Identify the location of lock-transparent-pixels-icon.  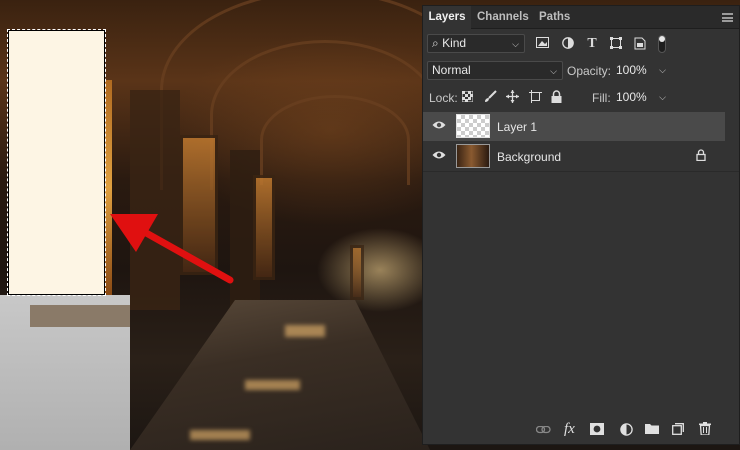
(467, 97).